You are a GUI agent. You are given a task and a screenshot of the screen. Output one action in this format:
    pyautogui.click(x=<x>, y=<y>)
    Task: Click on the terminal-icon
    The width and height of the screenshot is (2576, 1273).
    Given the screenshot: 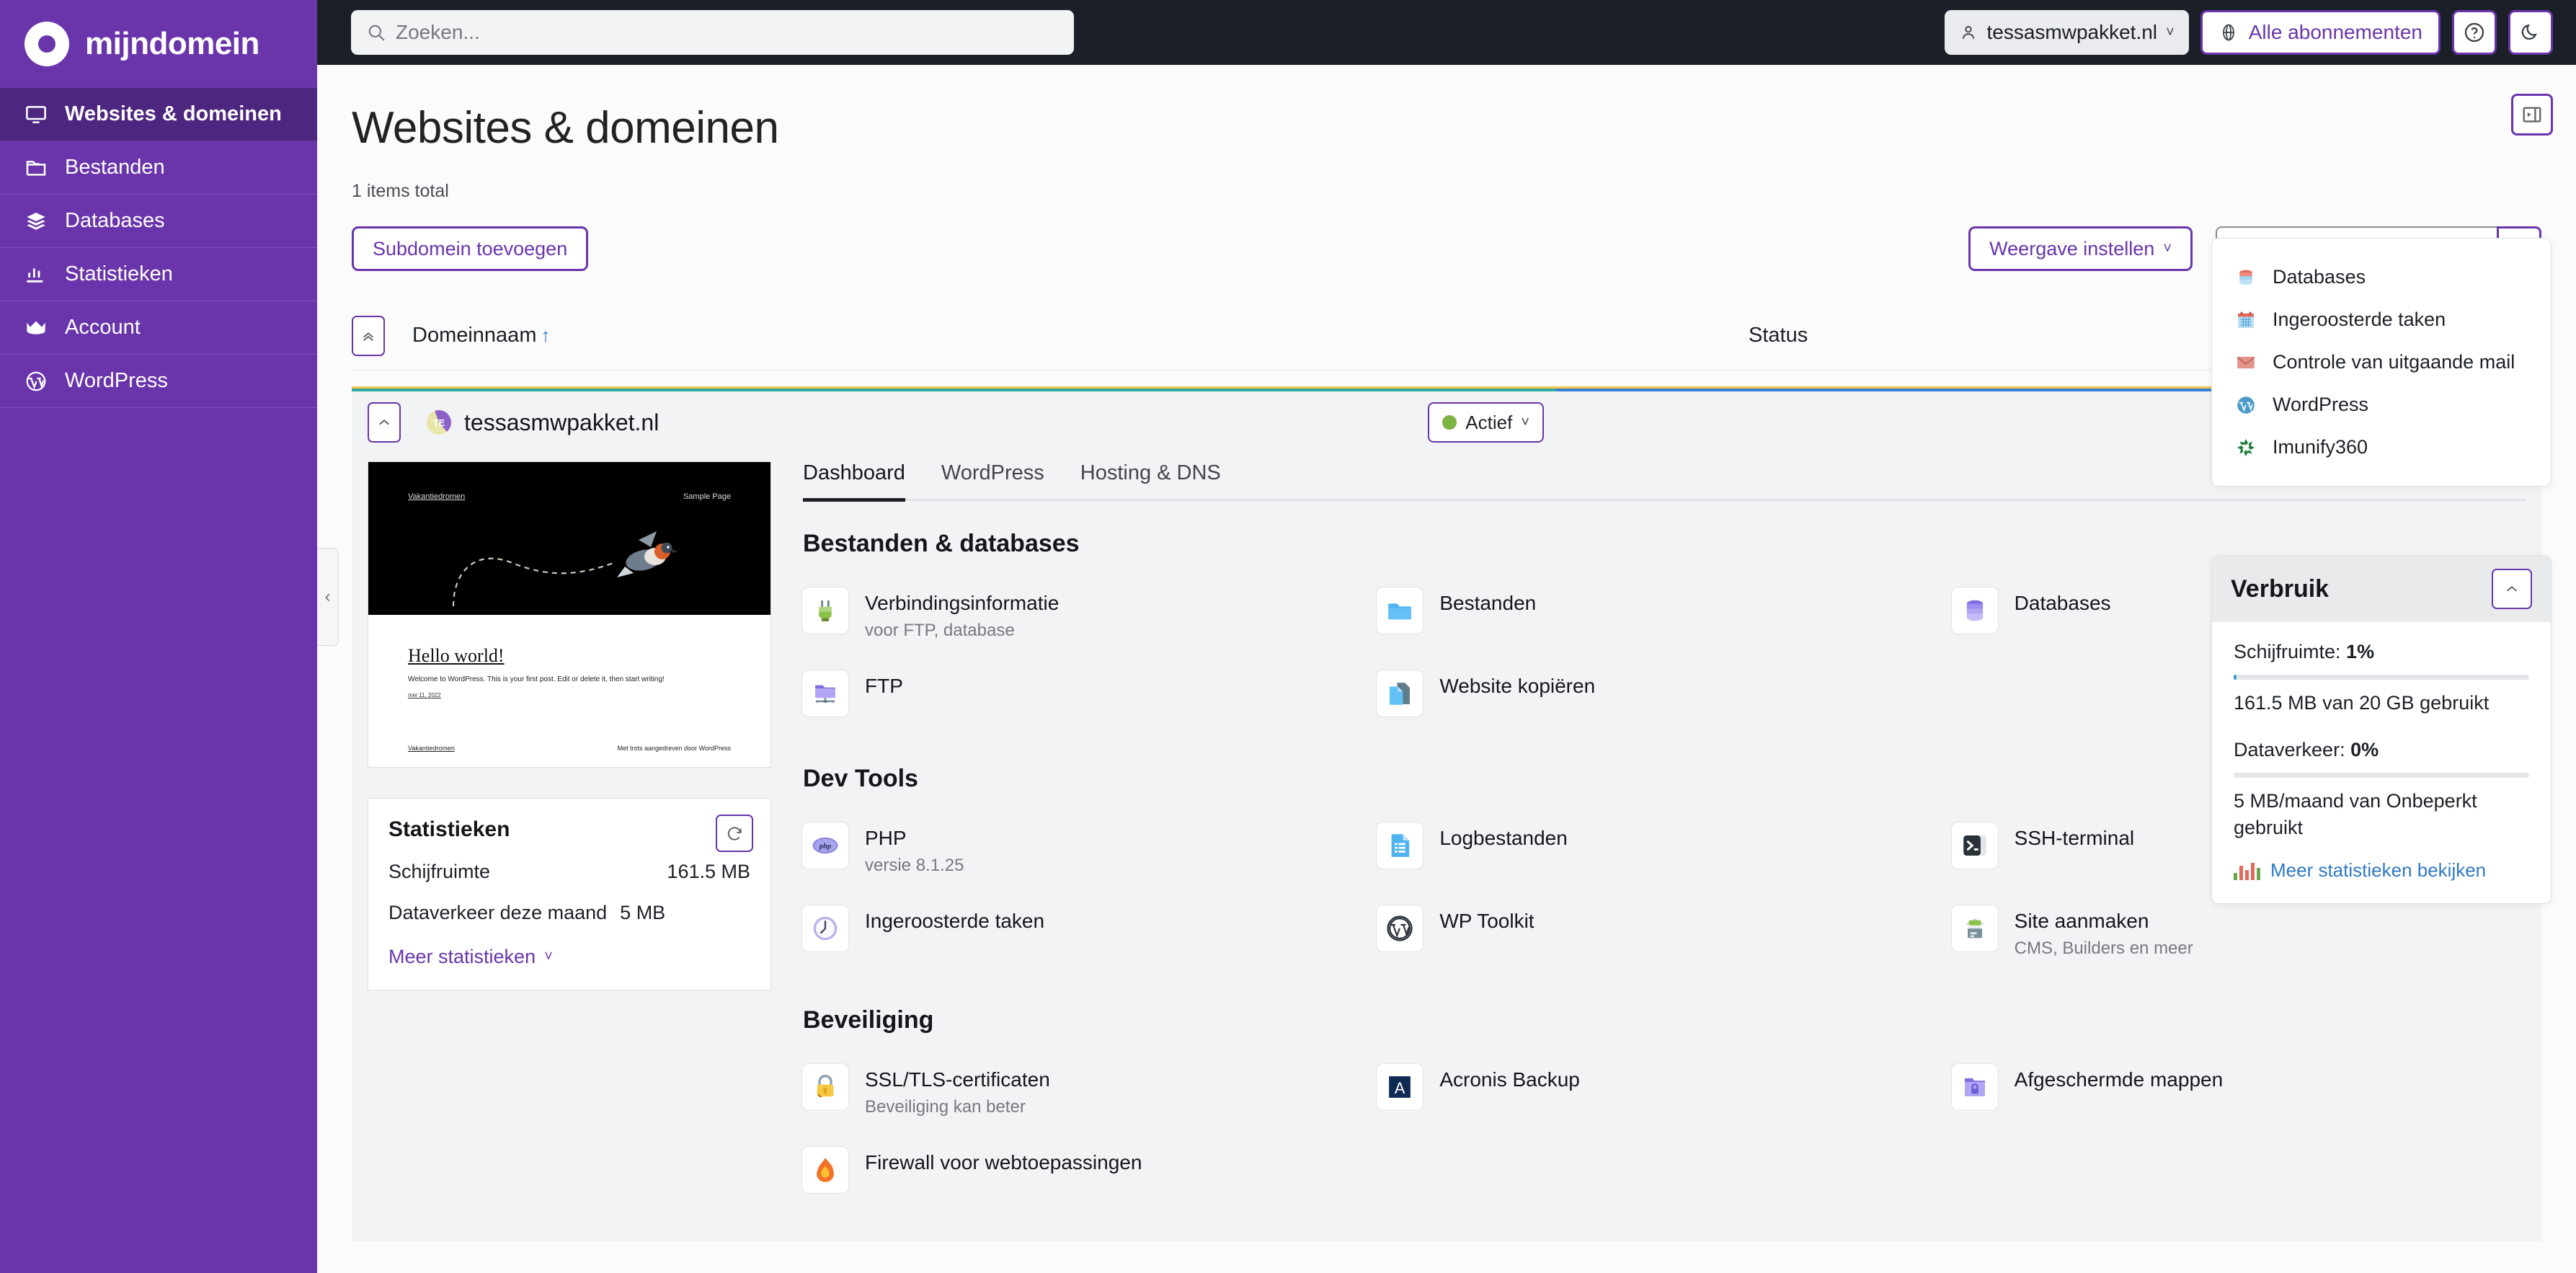 What is the action you would take?
    pyautogui.click(x=1974, y=846)
    